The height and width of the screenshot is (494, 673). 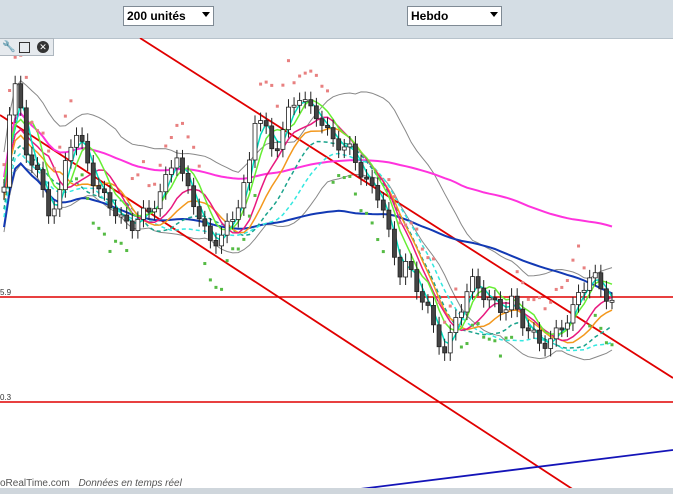 I want to click on bottom-strip, so click(x=336, y=491).